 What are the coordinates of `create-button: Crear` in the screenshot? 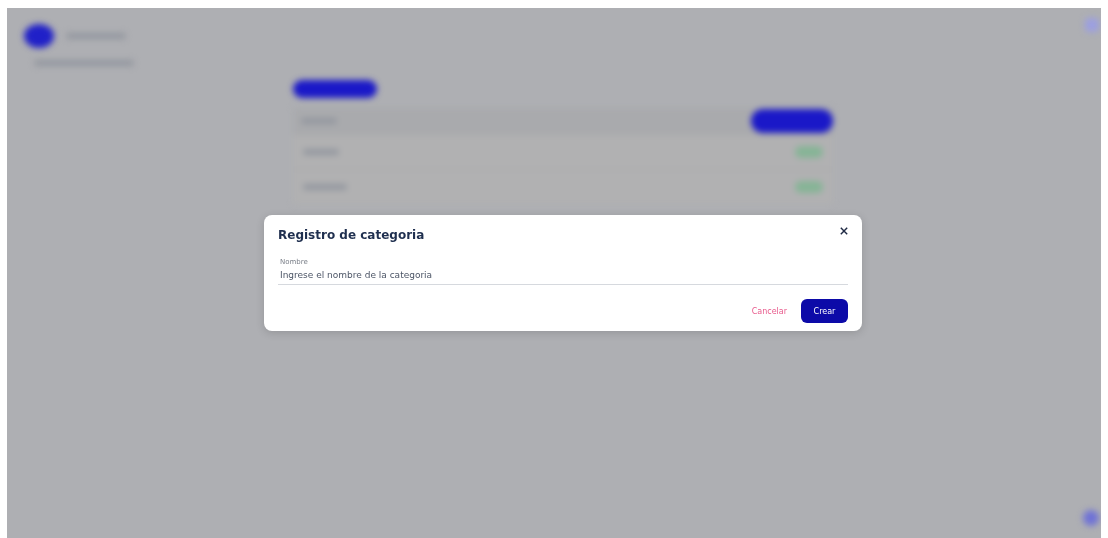 It's located at (824, 311).